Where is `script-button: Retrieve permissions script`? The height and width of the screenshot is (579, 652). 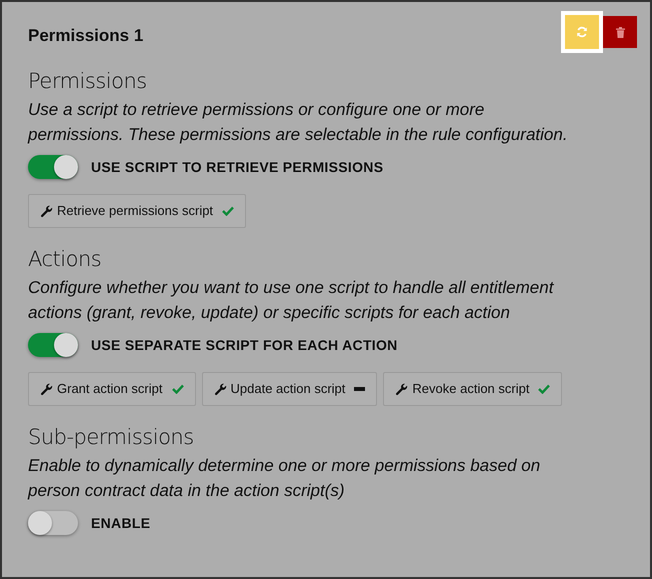 script-button: Retrieve permissions script is located at coordinates (137, 211).